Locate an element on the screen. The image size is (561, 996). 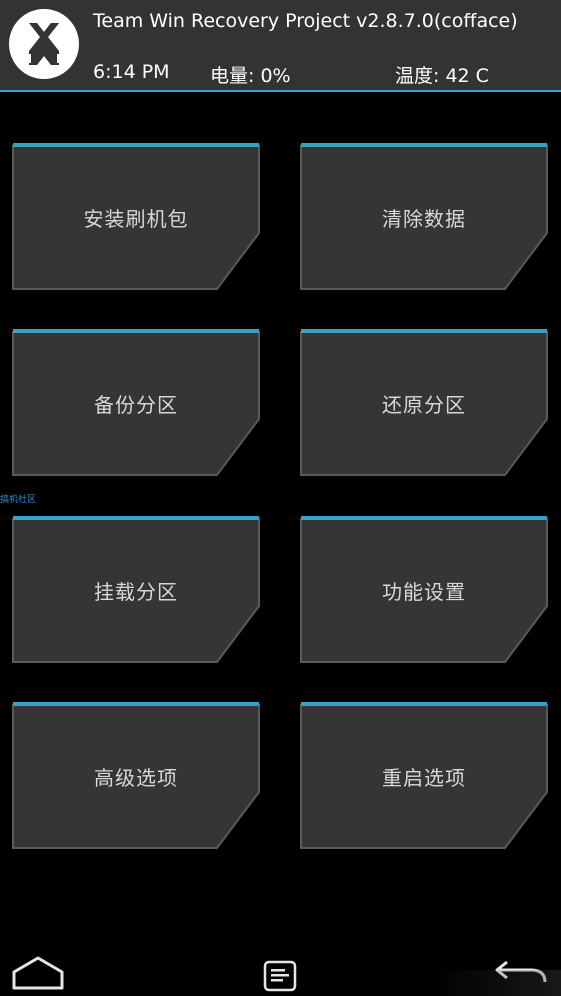
backup-label: 备份分区 is located at coordinates (136, 404).